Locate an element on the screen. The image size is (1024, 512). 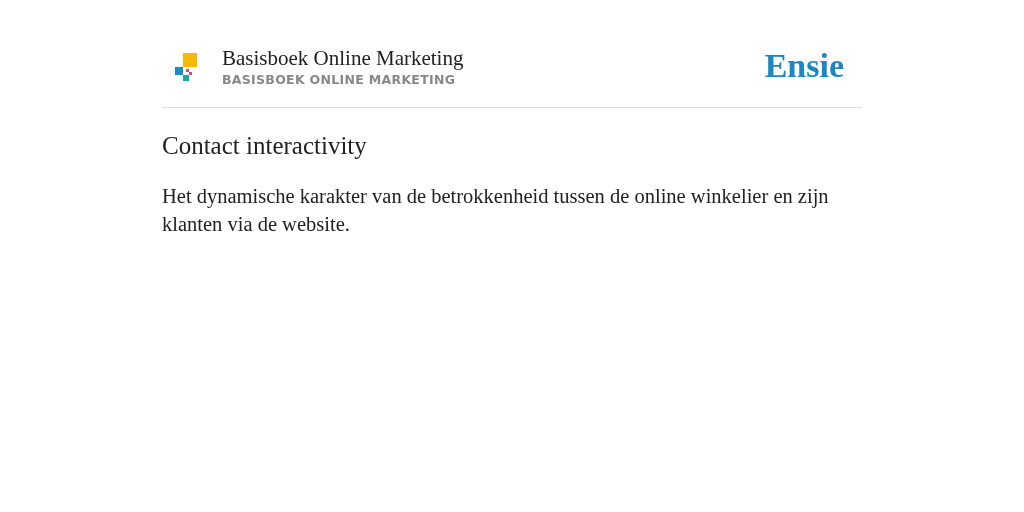
book-logo-icon is located at coordinates (186, 65).